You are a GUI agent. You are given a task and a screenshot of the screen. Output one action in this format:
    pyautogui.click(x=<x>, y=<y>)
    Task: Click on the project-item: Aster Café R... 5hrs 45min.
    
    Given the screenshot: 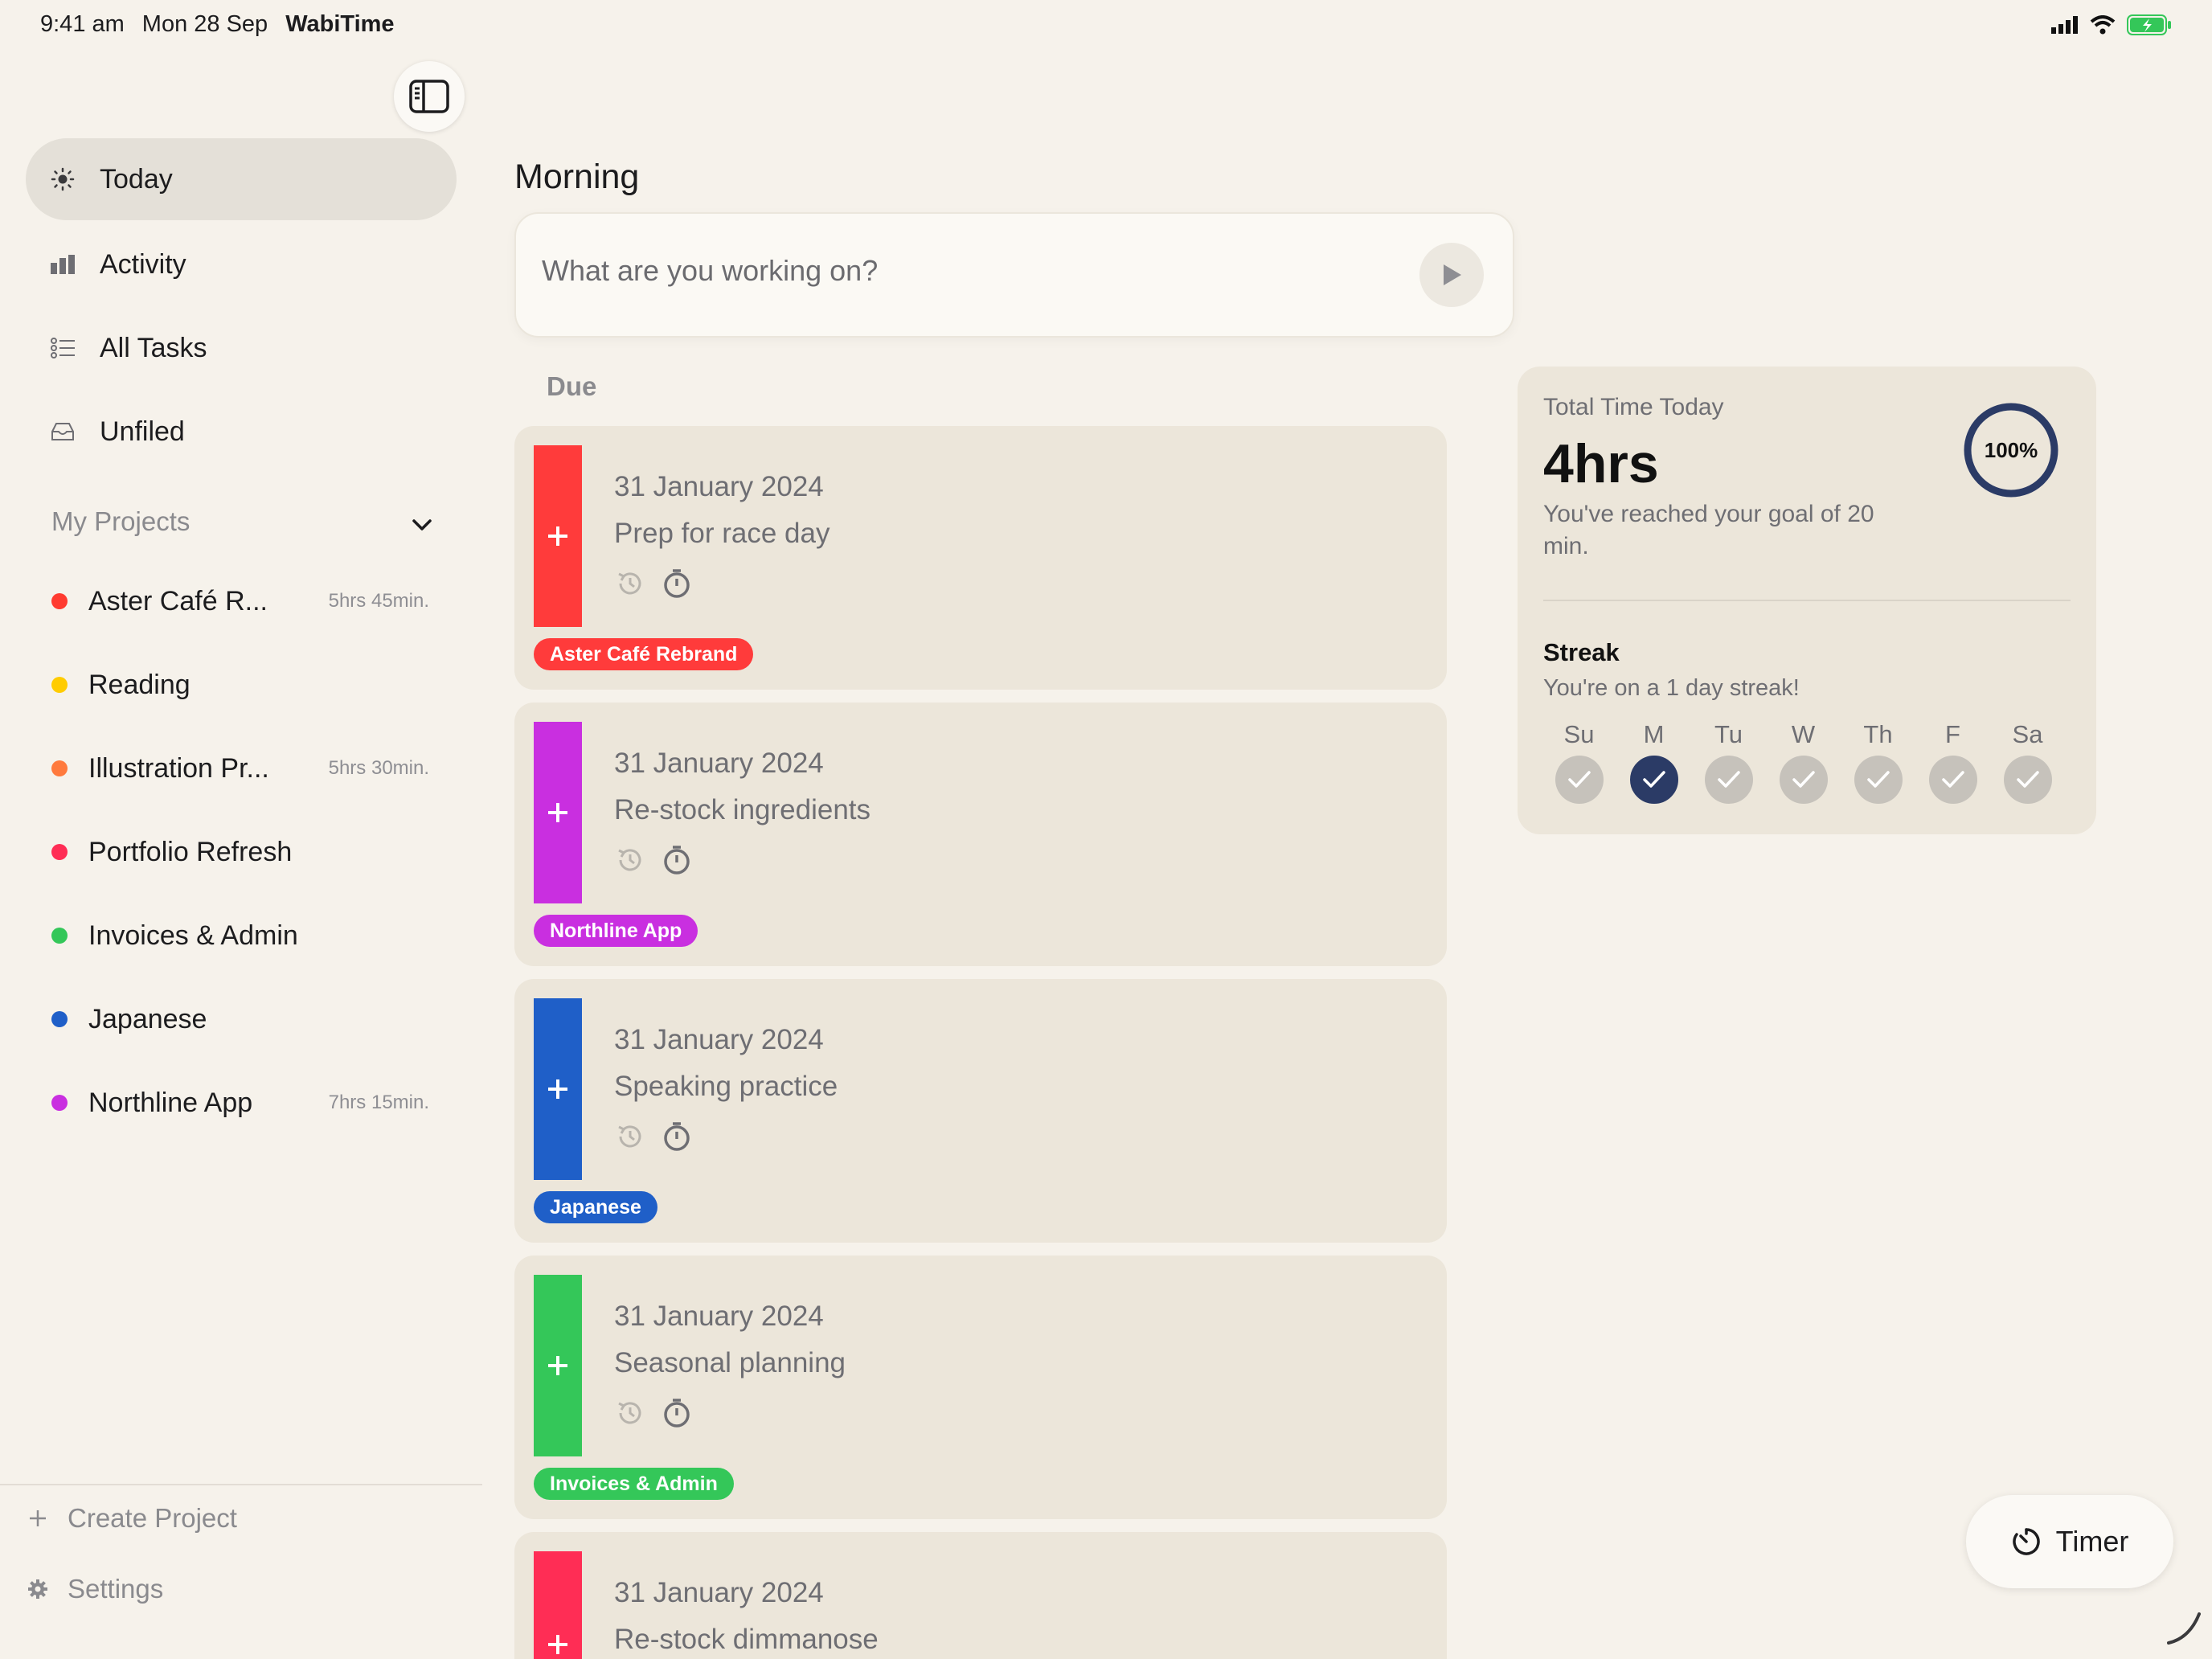 What is the action you would take?
    pyautogui.click(x=244, y=601)
    